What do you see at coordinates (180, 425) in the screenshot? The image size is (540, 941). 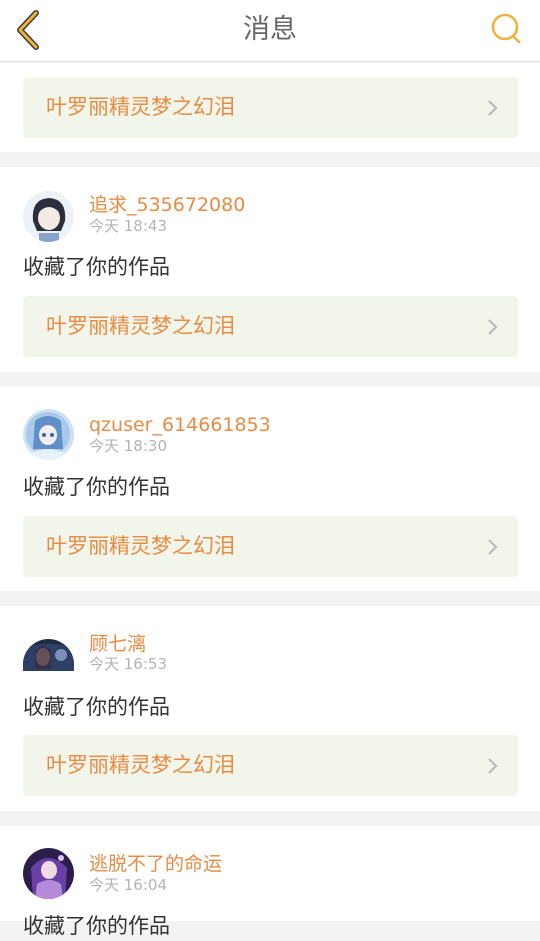 I see `username: qzuser_614661853` at bounding box center [180, 425].